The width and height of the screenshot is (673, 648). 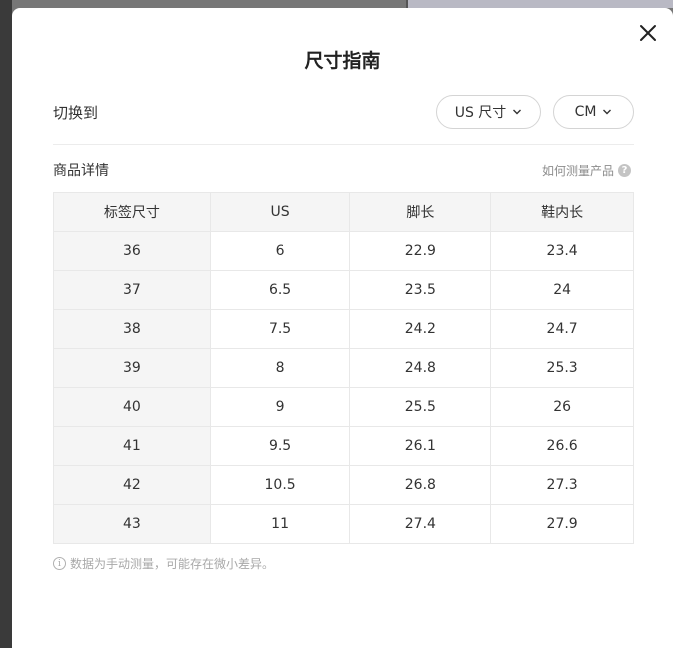 I want to click on header-insole-length: 鞋内长, so click(x=562, y=212).